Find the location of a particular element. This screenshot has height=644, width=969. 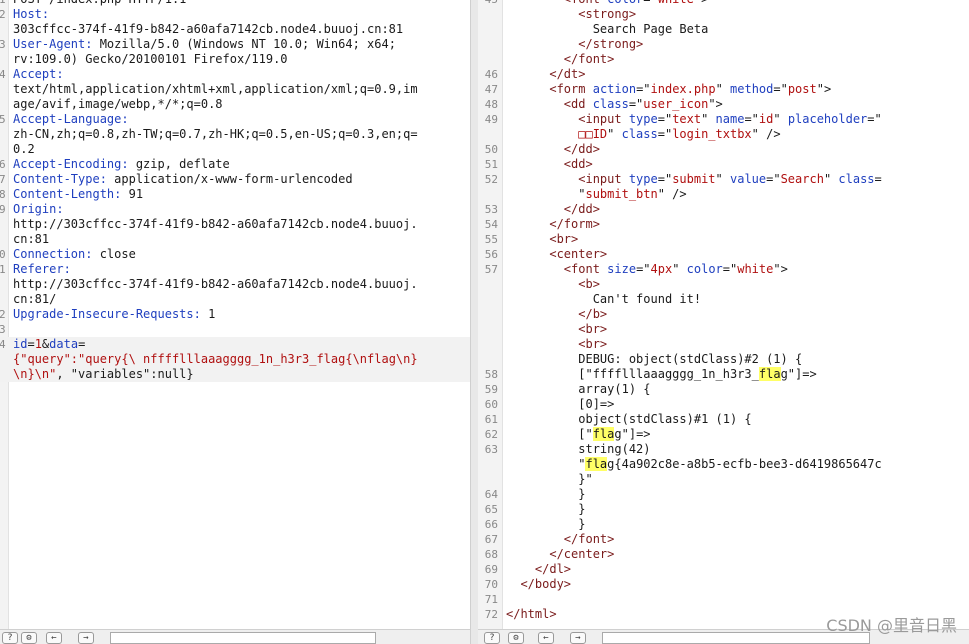

code-token: Connection: is located at coordinates (53, 254).